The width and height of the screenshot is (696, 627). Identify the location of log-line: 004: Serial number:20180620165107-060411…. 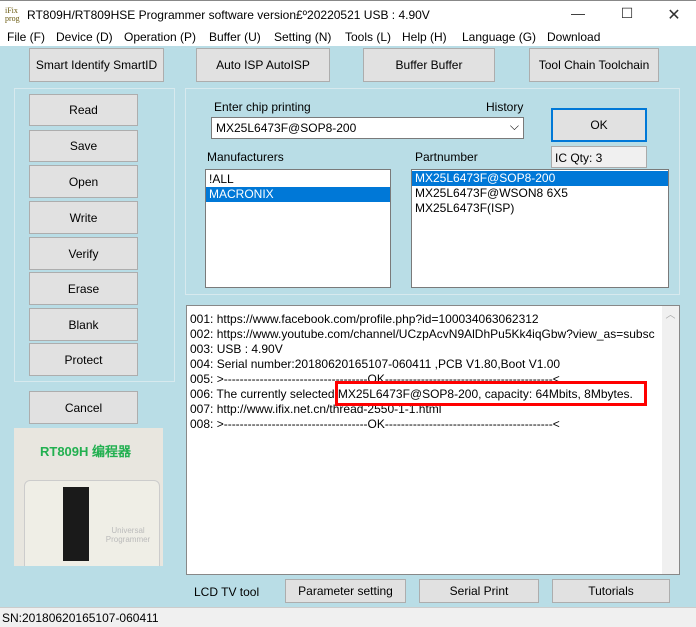
(375, 364).